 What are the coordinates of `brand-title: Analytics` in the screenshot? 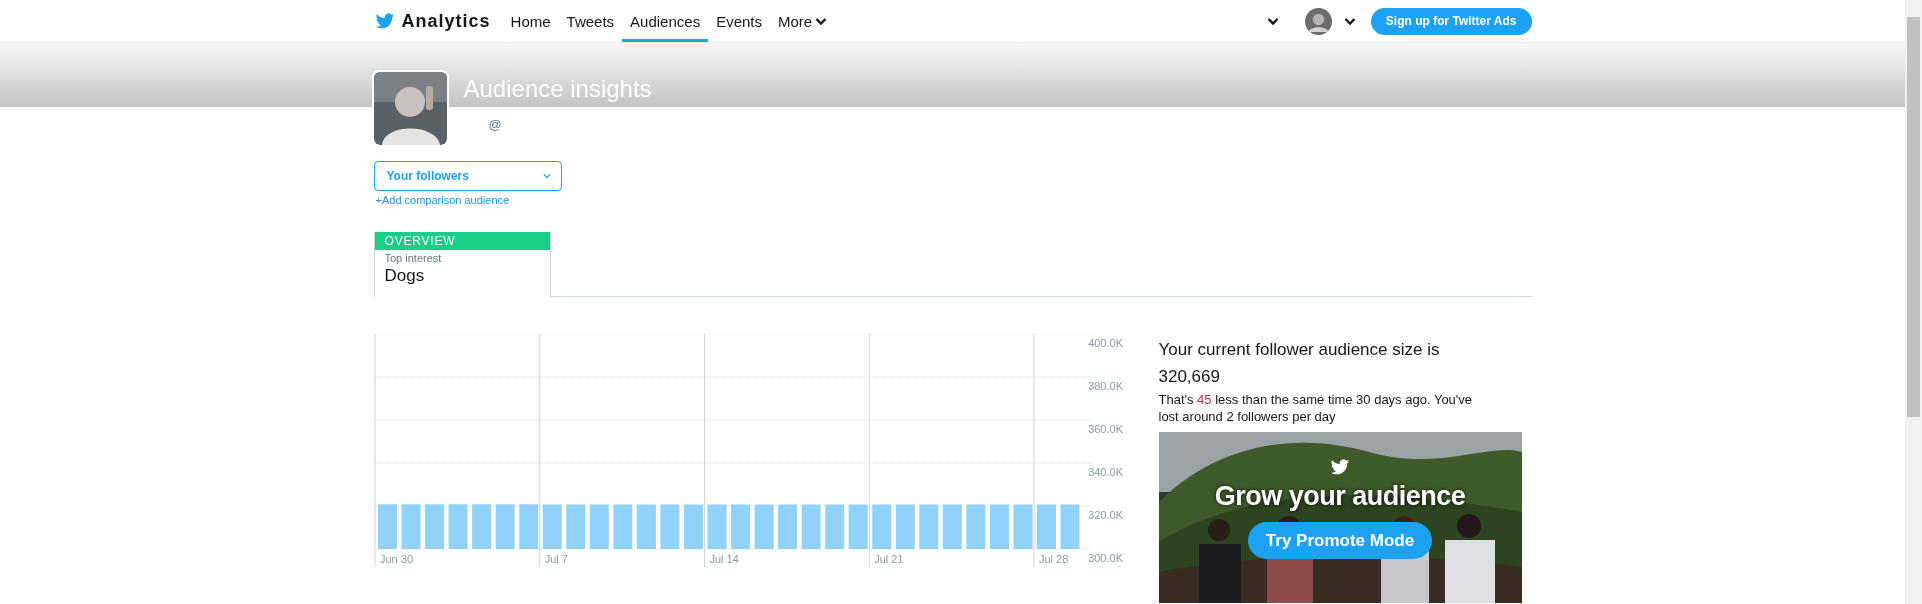 It's located at (446, 21).